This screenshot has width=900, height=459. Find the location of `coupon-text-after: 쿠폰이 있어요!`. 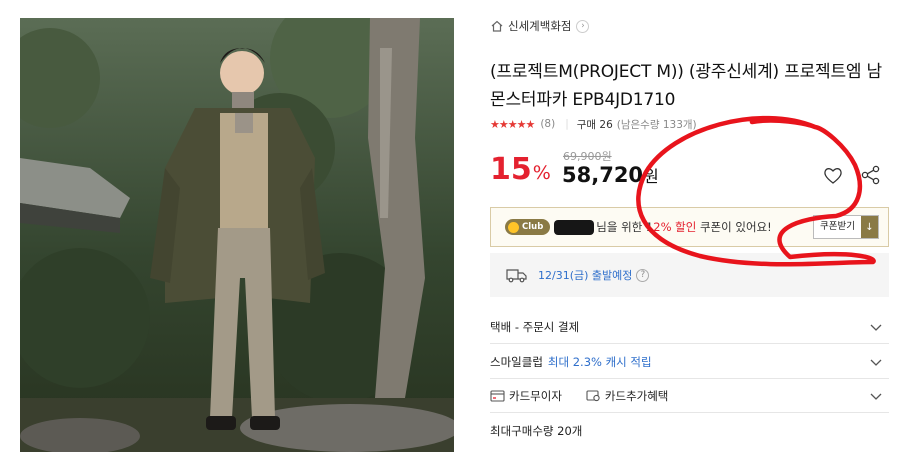

coupon-text-after: 쿠폰이 있어요! is located at coordinates (734, 227).